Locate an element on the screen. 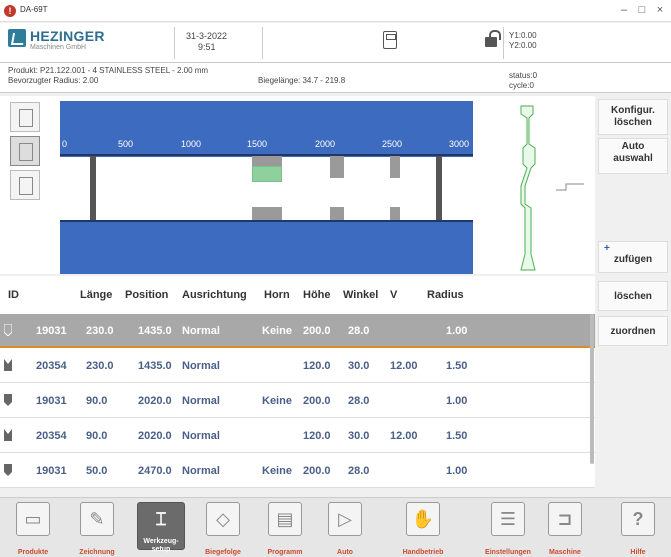 The image size is (671, 557). col-length: Länge is located at coordinates (96, 295).